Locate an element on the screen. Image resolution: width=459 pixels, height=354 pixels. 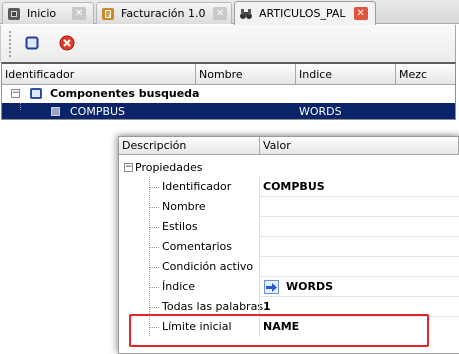
column-header-mezc: Mezc is located at coordinates (425, 74).